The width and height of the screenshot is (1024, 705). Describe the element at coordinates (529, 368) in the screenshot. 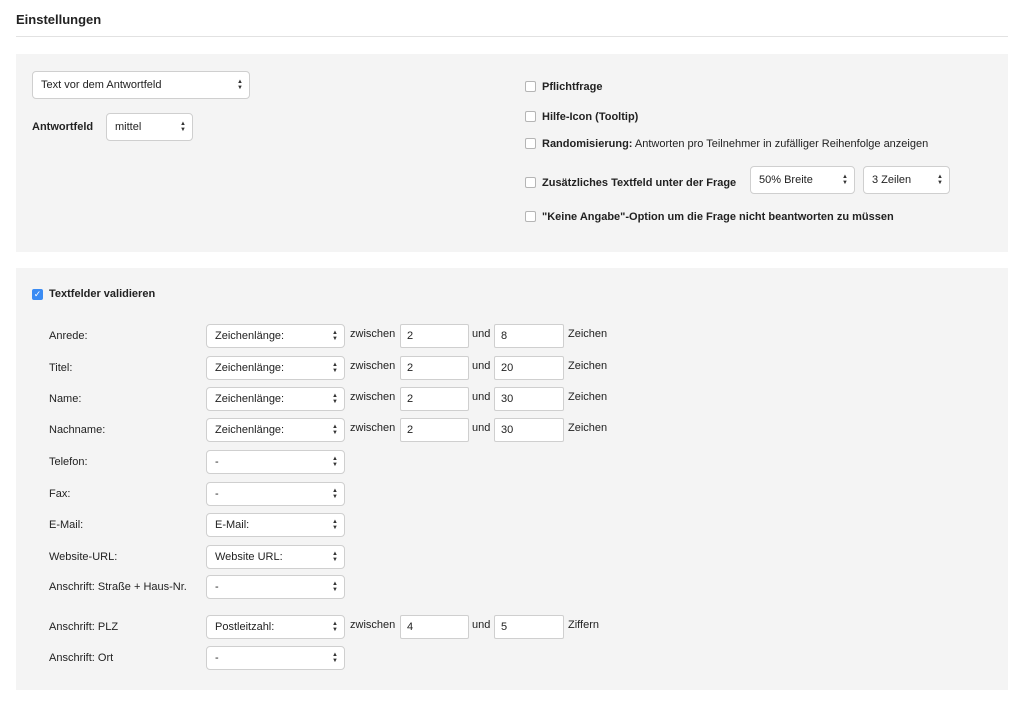

I see `max-length-input: 20` at that location.